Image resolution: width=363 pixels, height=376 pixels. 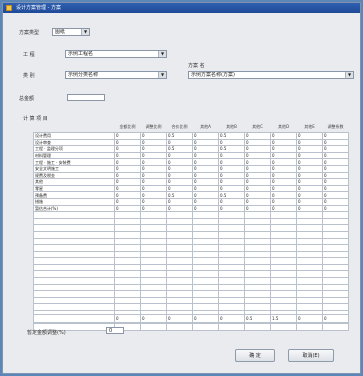 What do you see at coordinates (74, 201) in the screenshot?
I see `item-name-cell: 措施` at bounding box center [74, 201].